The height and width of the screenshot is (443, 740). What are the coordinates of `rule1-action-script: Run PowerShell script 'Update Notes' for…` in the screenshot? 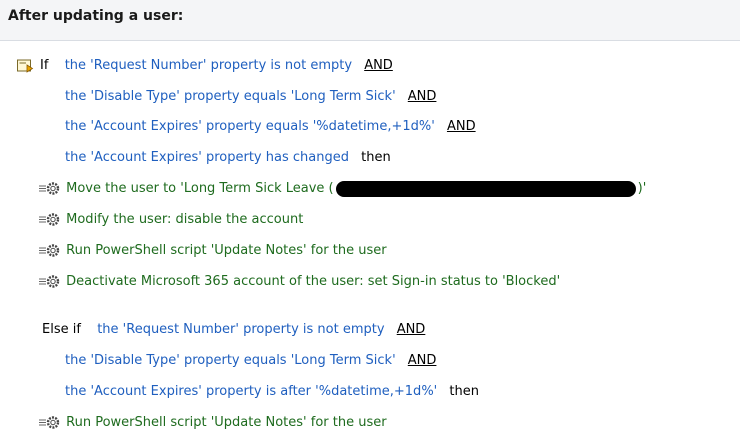 It's located at (212, 251).